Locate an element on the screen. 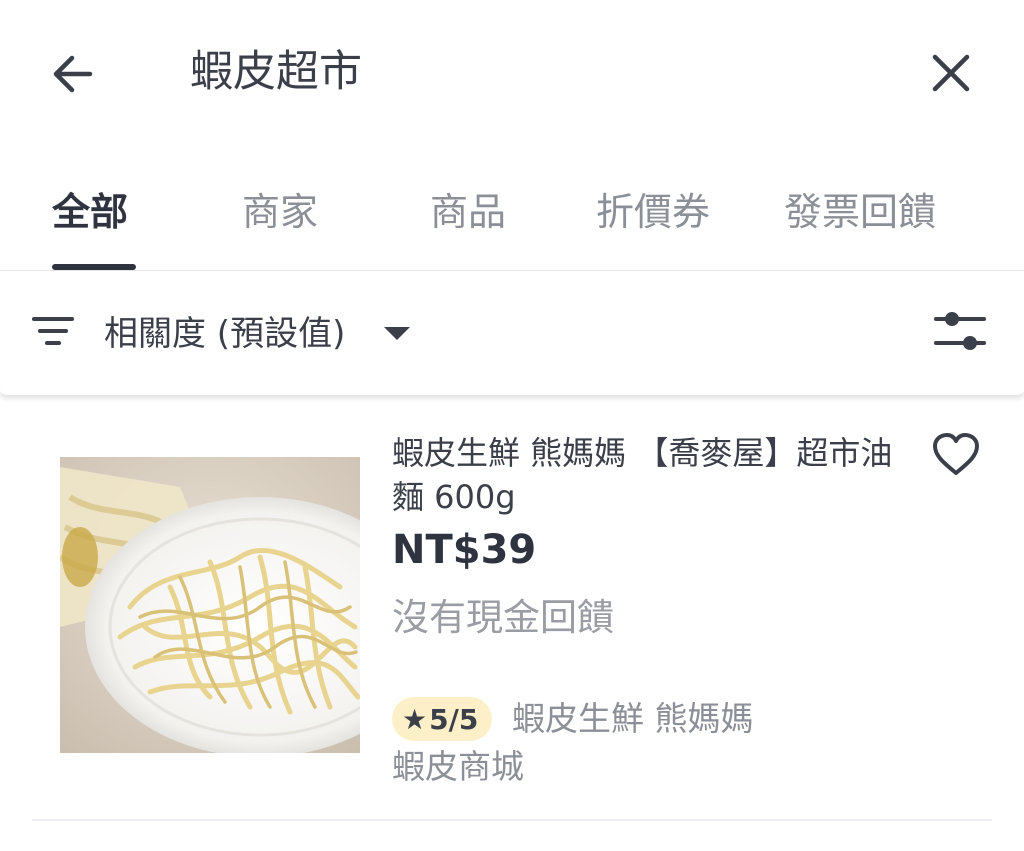 This screenshot has width=1024, height=851. noodle-photo is located at coordinates (210, 605).